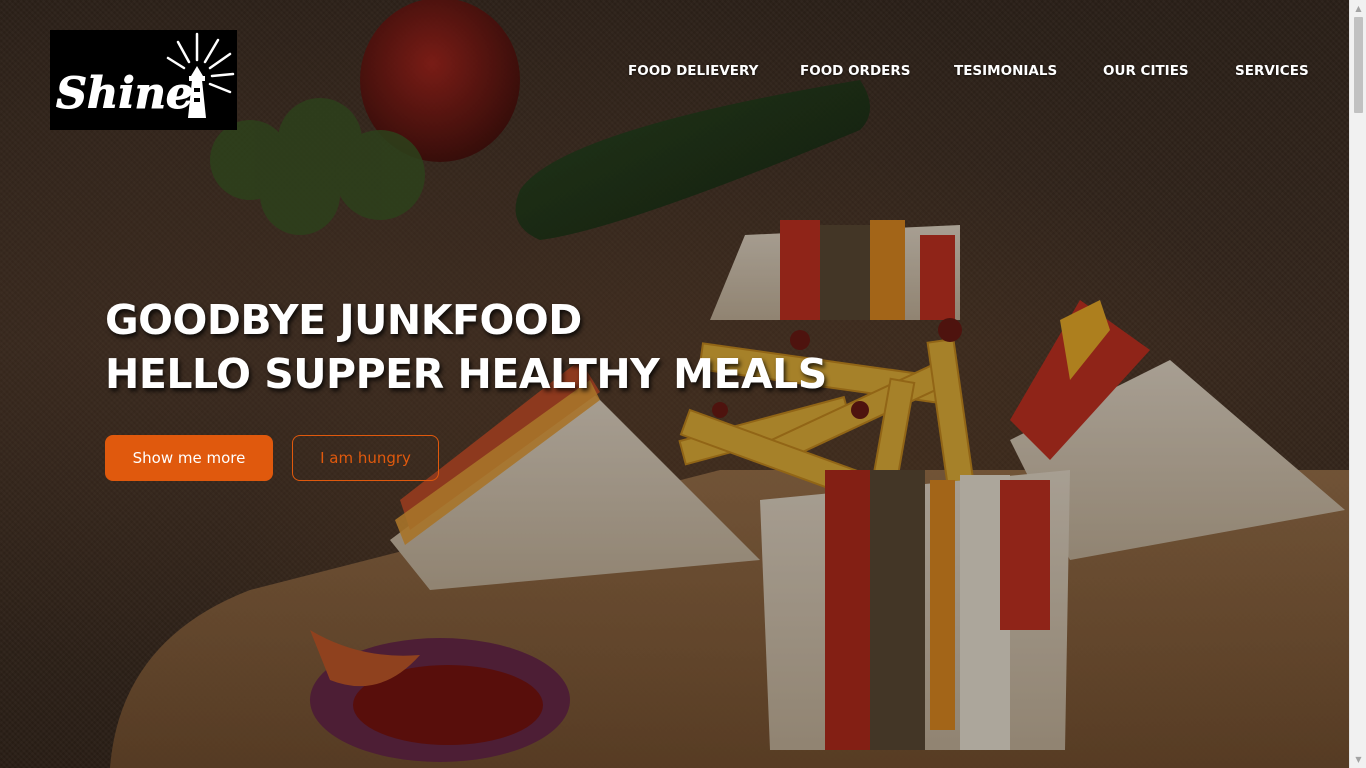 Image resolution: width=1366 pixels, height=768 pixels. What do you see at coordinates (693, 71) in the screenshot?
I see `nav-food-delievery: FOOD DELIEVERY` at bounding box center [693, 71].